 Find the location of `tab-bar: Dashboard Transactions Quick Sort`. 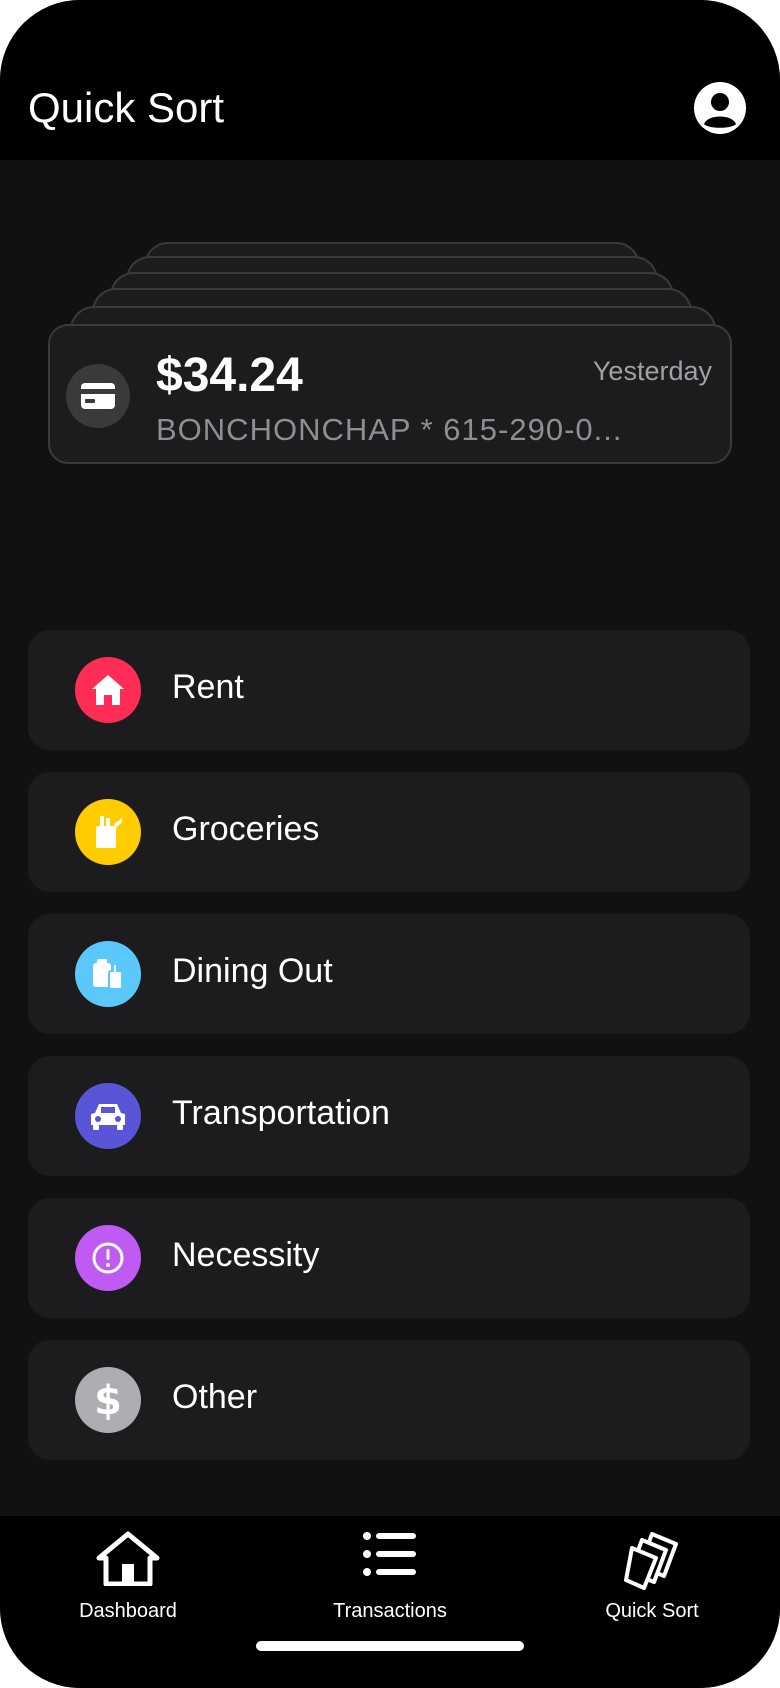

tab-bar: Dashboard Transactions Quick Sort is located at coordinates (390, 1602).